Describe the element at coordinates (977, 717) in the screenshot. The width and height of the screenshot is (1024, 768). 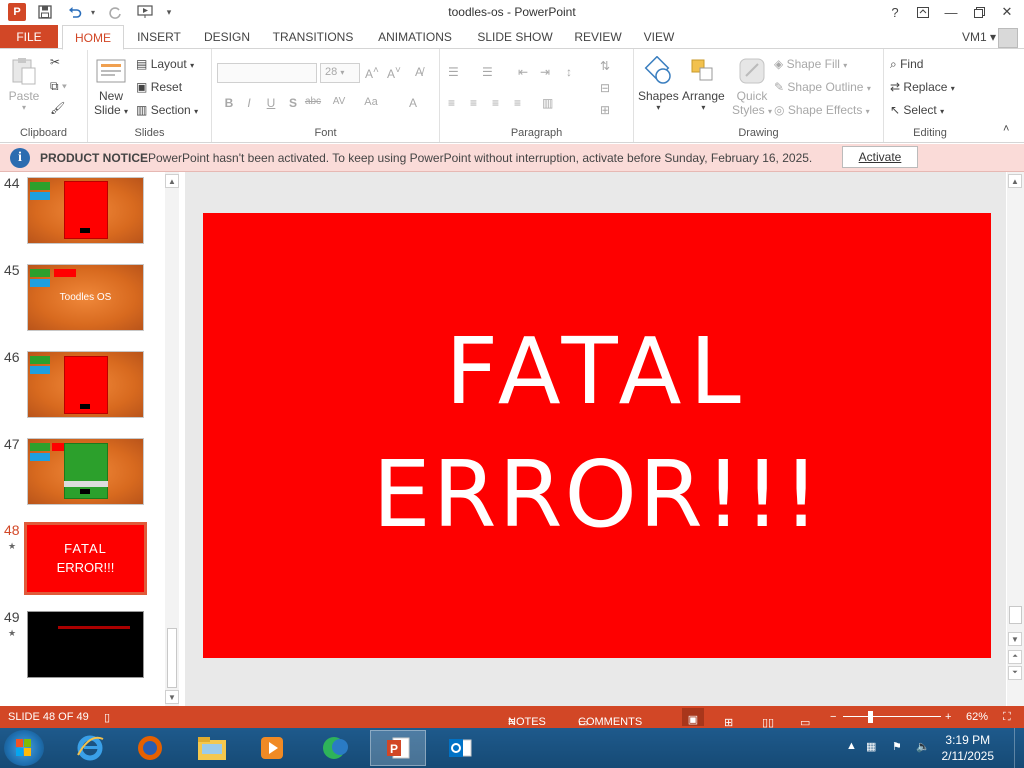
I see `zoom-level: 62%` at that location.